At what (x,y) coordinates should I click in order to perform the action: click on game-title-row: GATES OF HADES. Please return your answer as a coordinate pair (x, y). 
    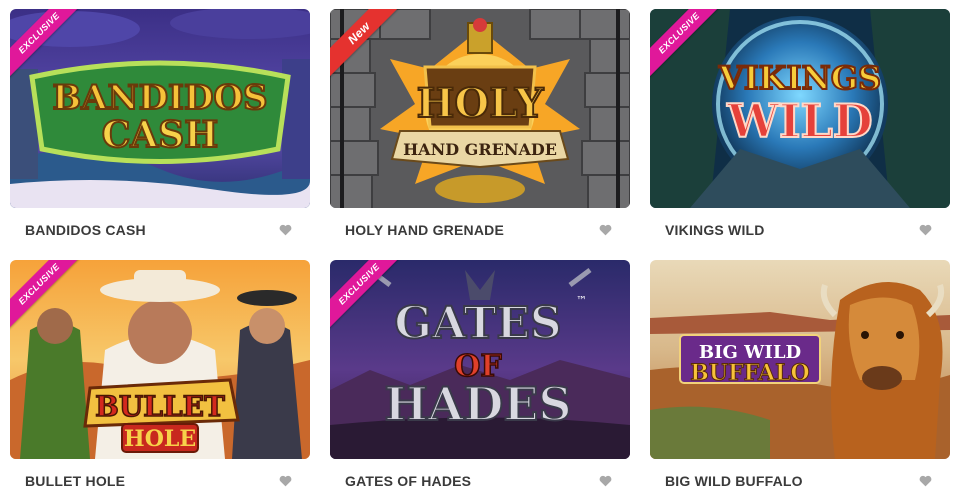
    Looking at the image, I should click on (480, 481).